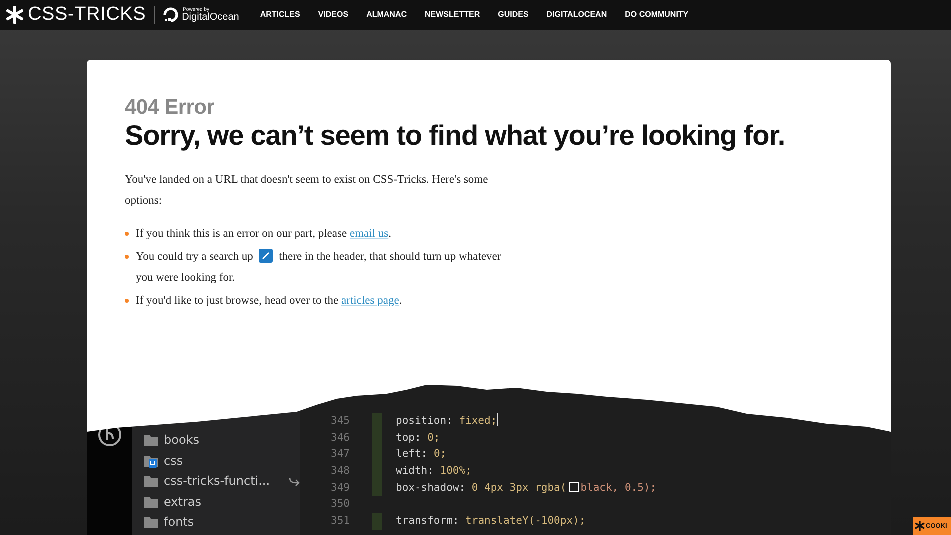 The image size is (951, 535). Describe the element at coordinates (447, 421) in the screenshot. I see `code-line: position: fixed;` at that location.